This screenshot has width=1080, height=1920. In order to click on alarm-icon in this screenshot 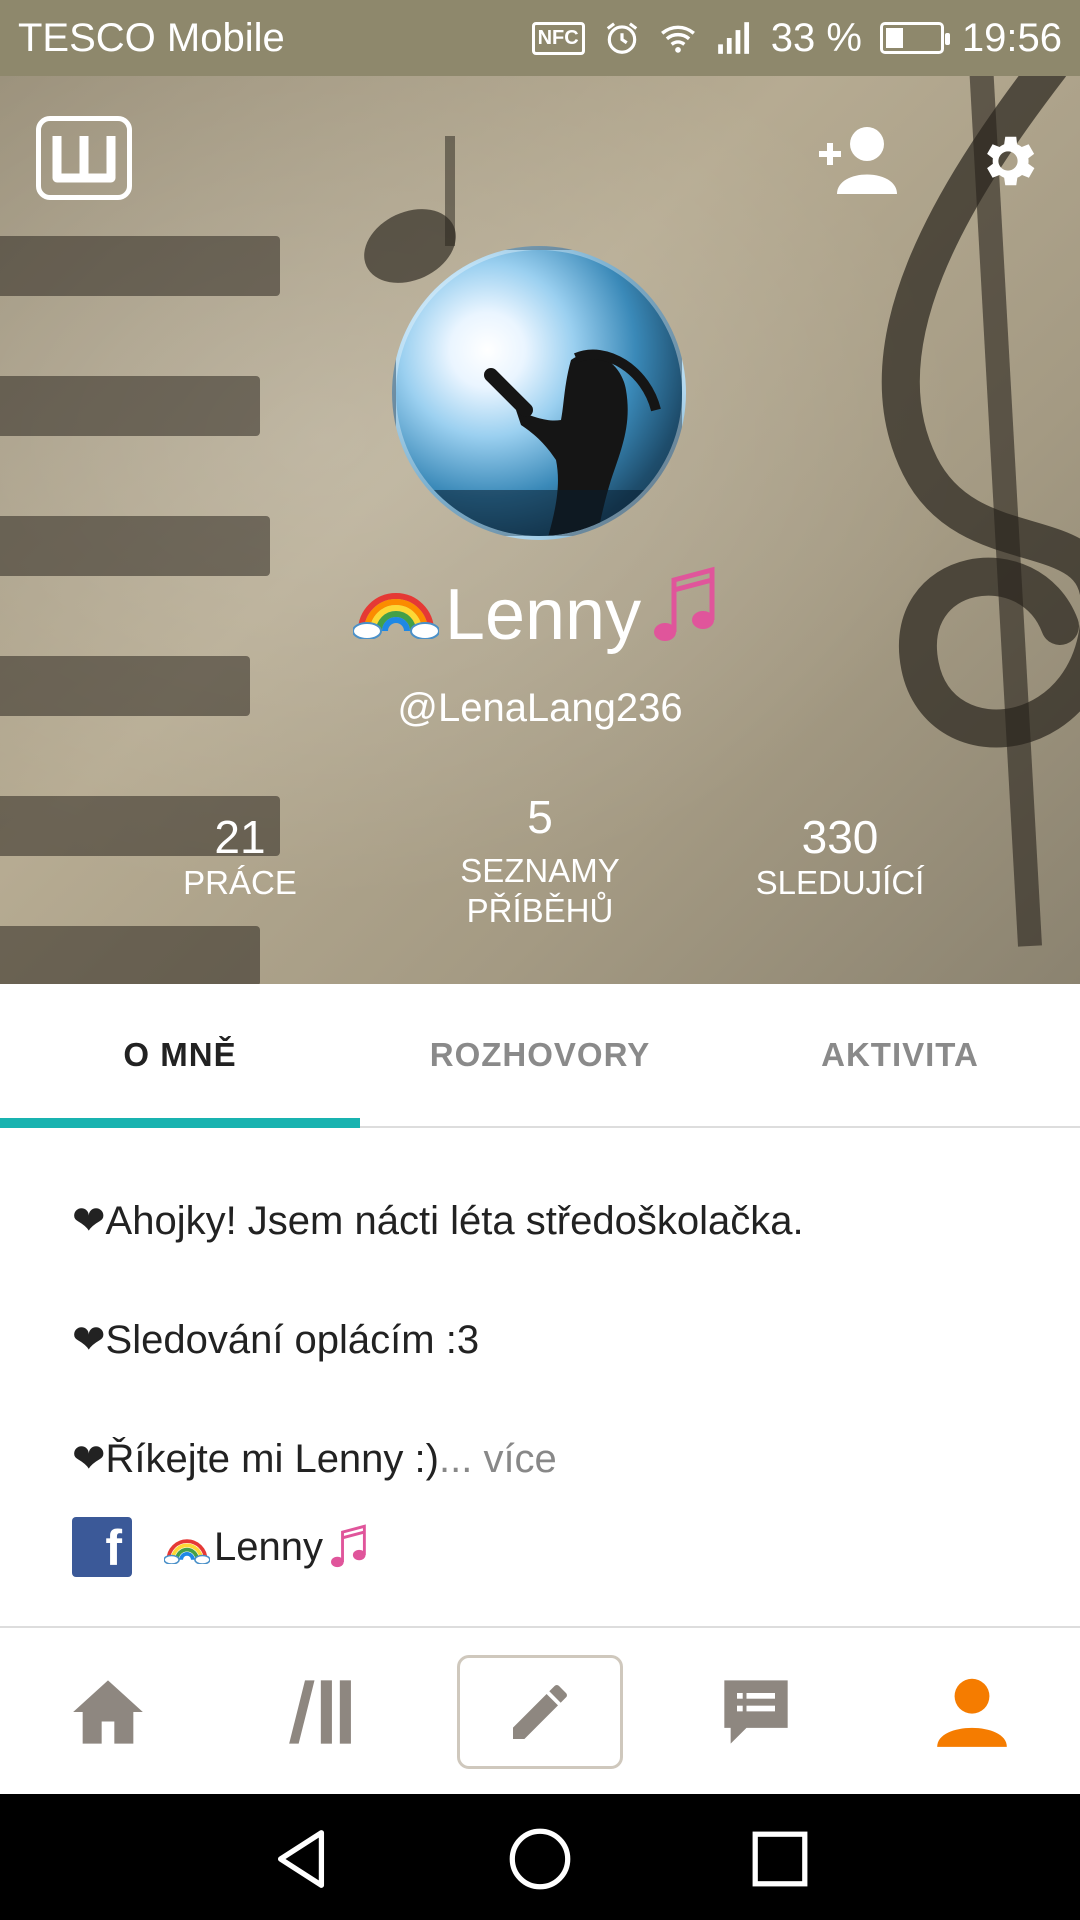, I will do `click(621, 38)`.